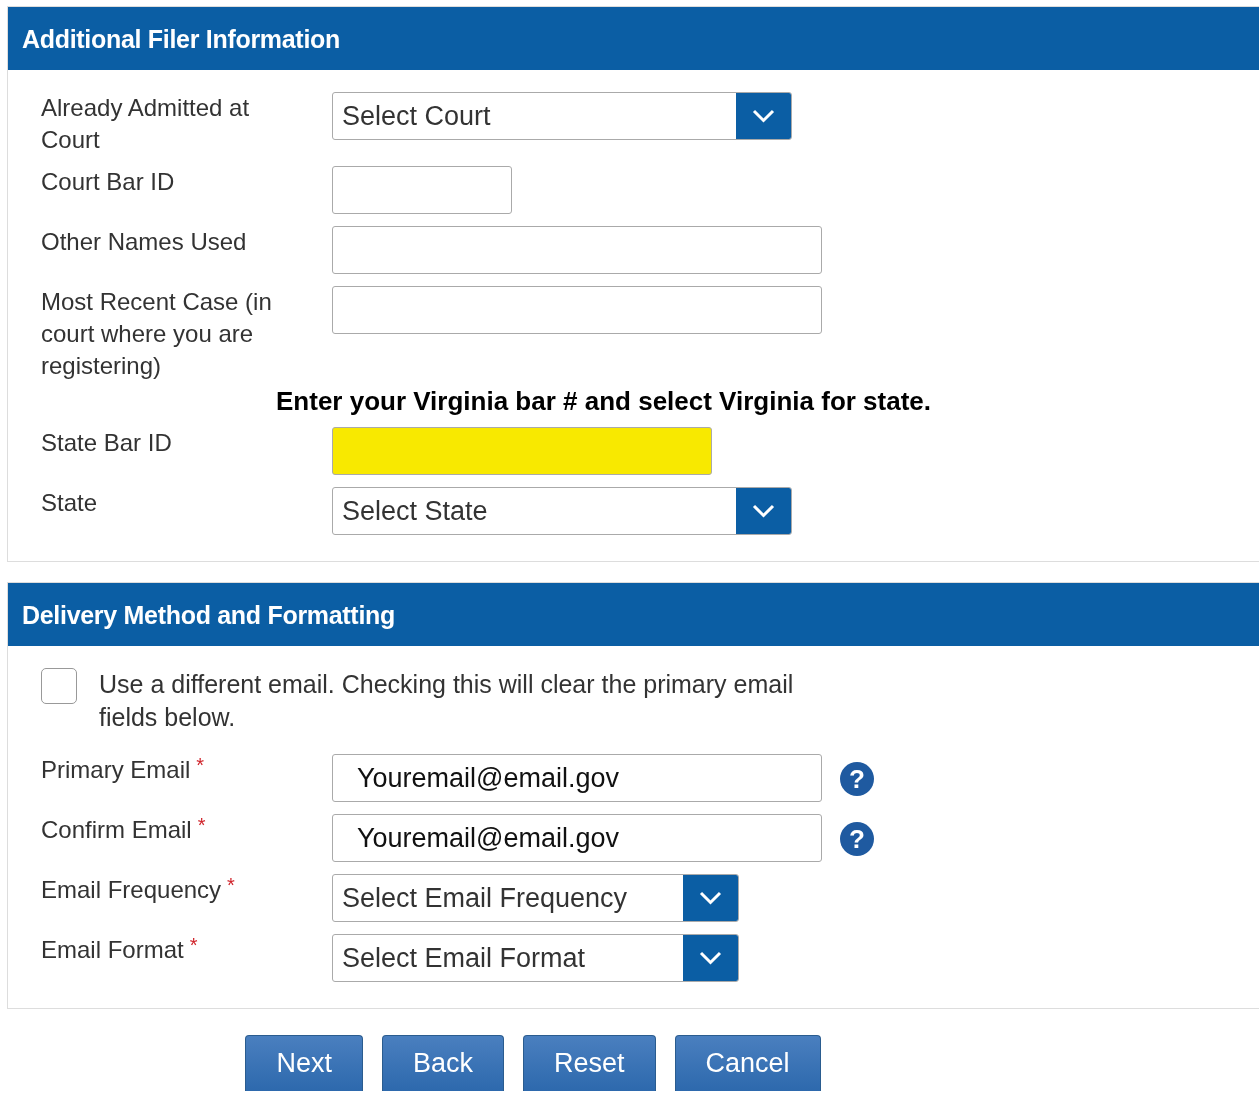 The width and height of the screenshot is (1259, 1097). I want to click on field-label: Already Admitted at Court, so click(146, 124).